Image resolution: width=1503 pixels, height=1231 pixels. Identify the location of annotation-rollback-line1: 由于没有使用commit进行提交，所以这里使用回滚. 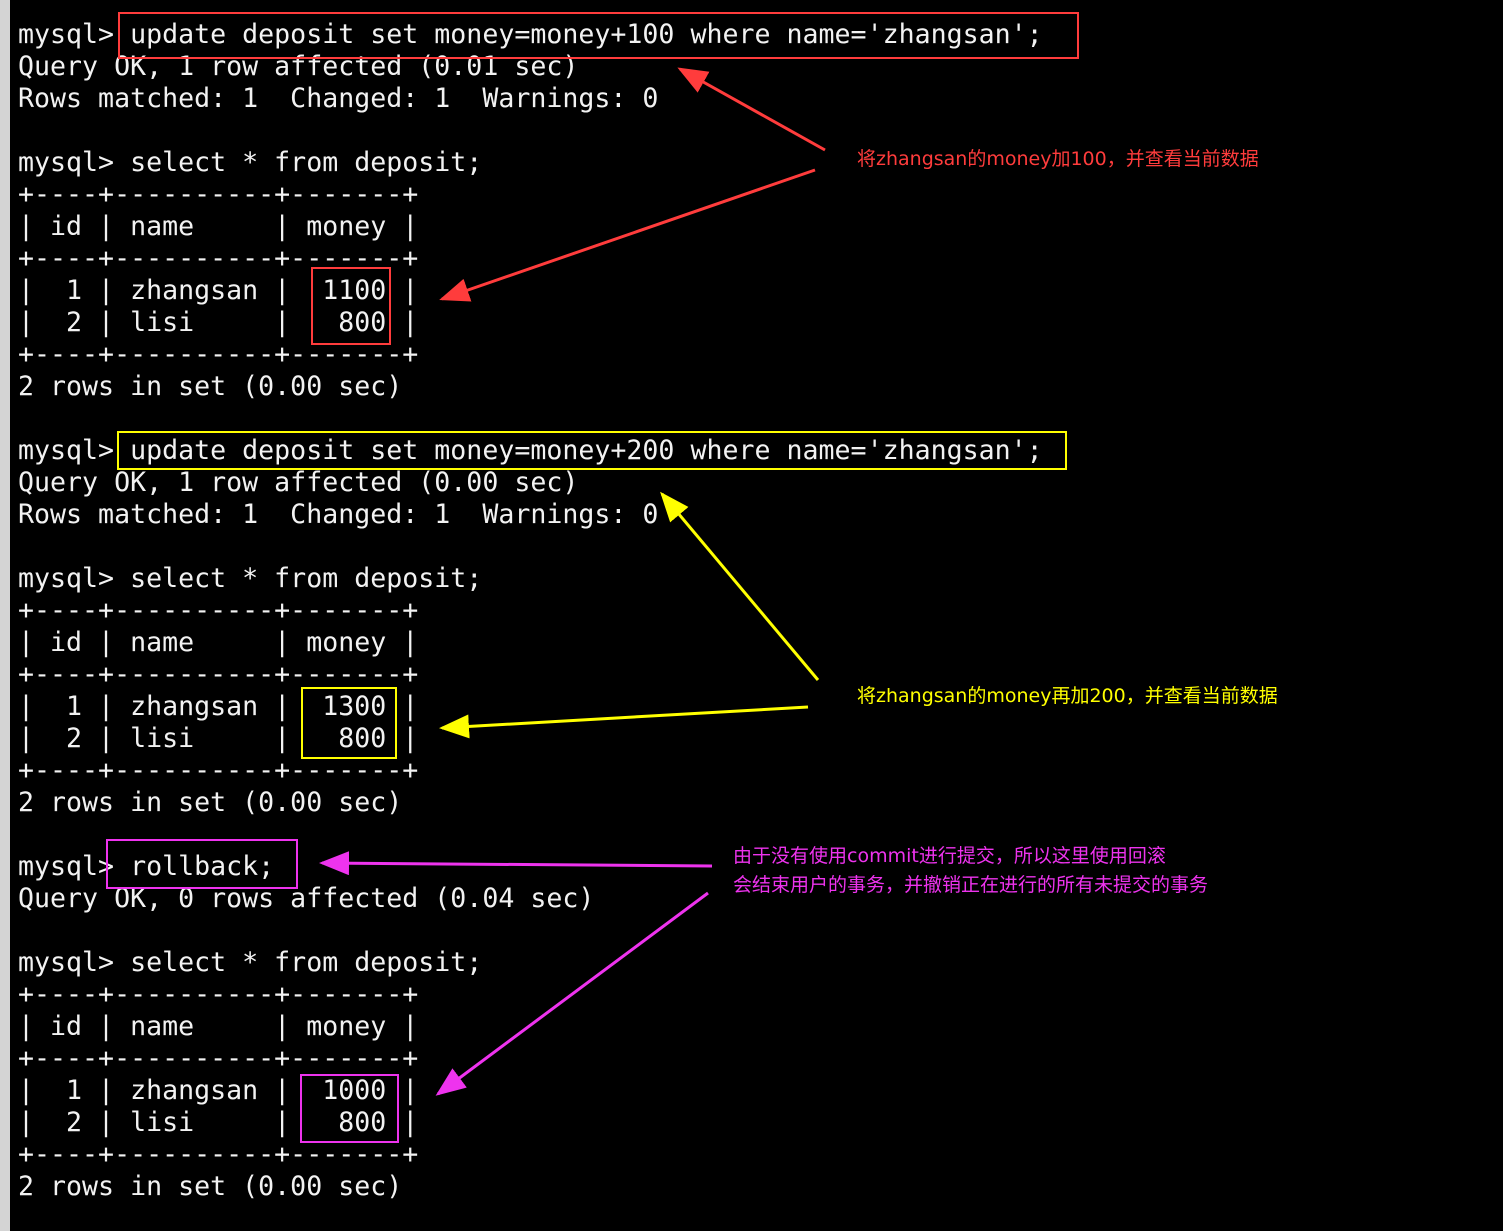
(949, 856).